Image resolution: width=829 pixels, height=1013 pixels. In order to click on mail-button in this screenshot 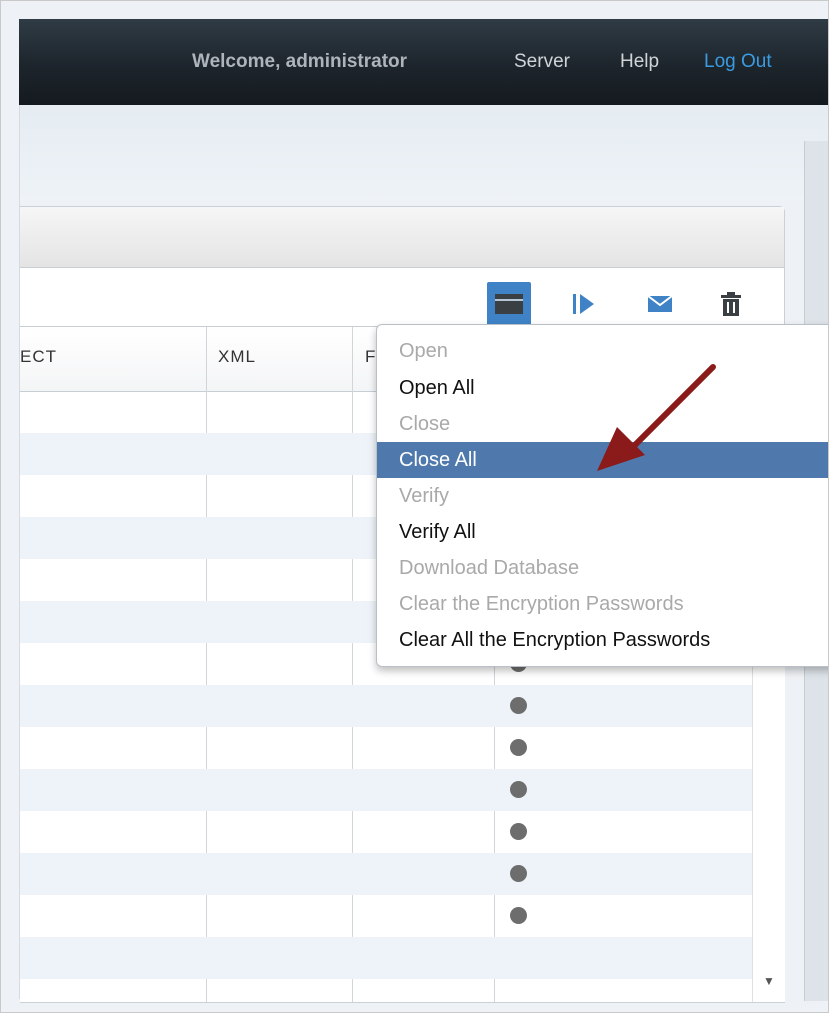, I will do `click(660, 304)`.